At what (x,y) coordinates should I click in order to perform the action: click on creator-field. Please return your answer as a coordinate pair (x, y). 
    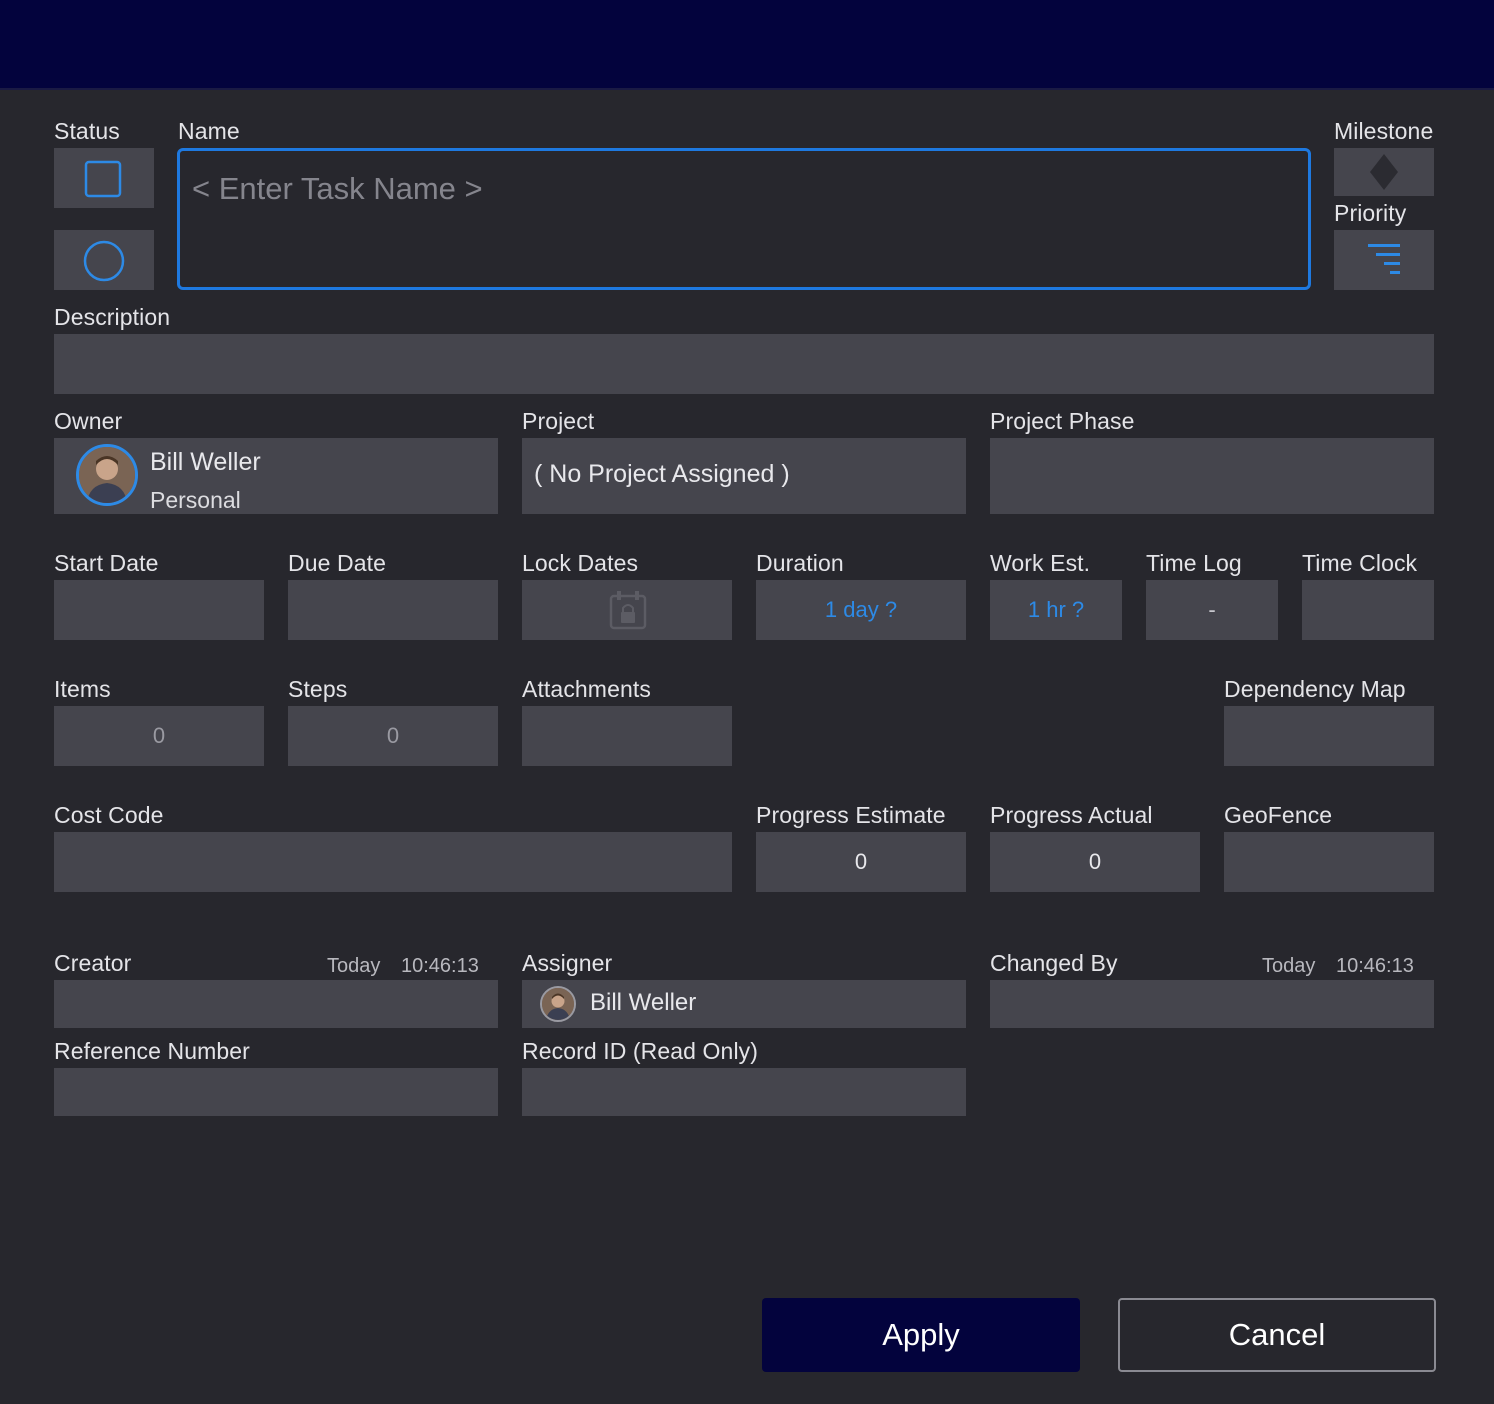
    Looking at the image, I should click on (276, 1004).